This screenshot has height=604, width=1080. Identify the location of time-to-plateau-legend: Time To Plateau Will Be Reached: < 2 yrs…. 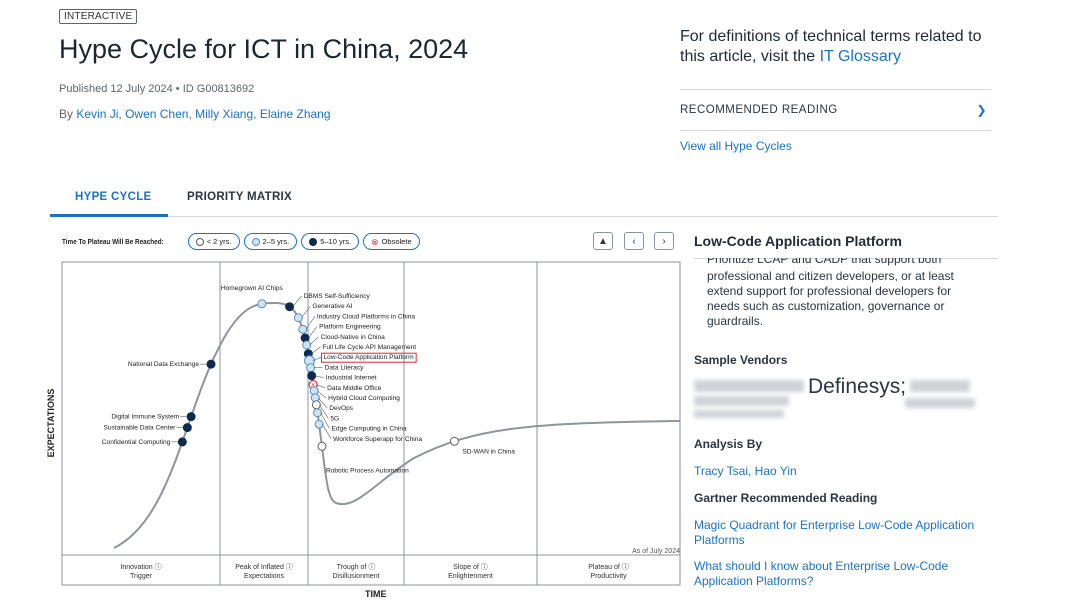
(241, 241).